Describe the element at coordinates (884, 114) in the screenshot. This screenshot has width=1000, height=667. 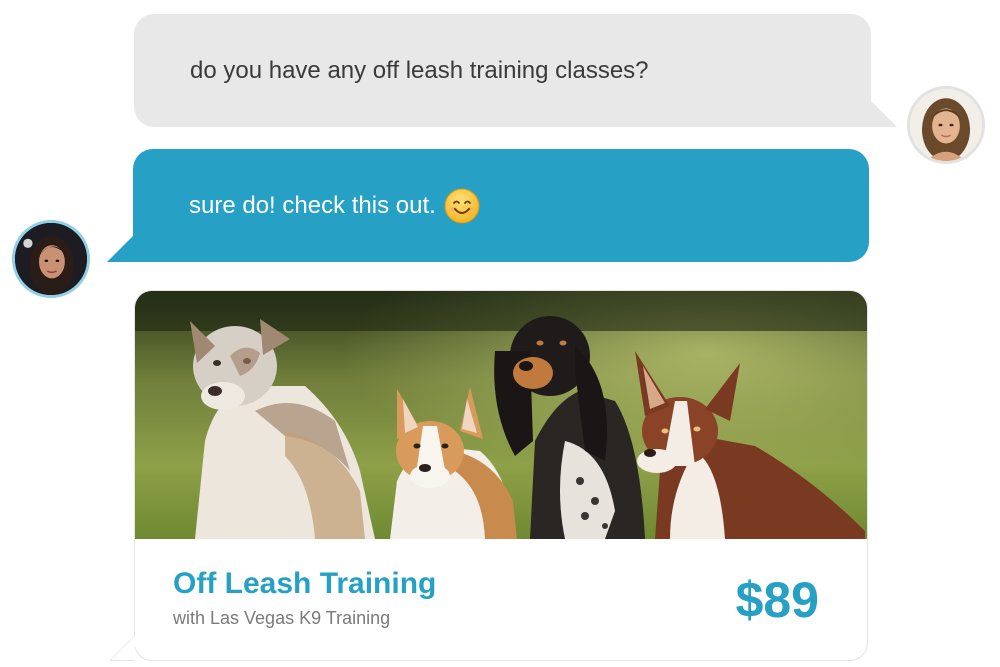
I see `customer-bubble-tail` at that location.